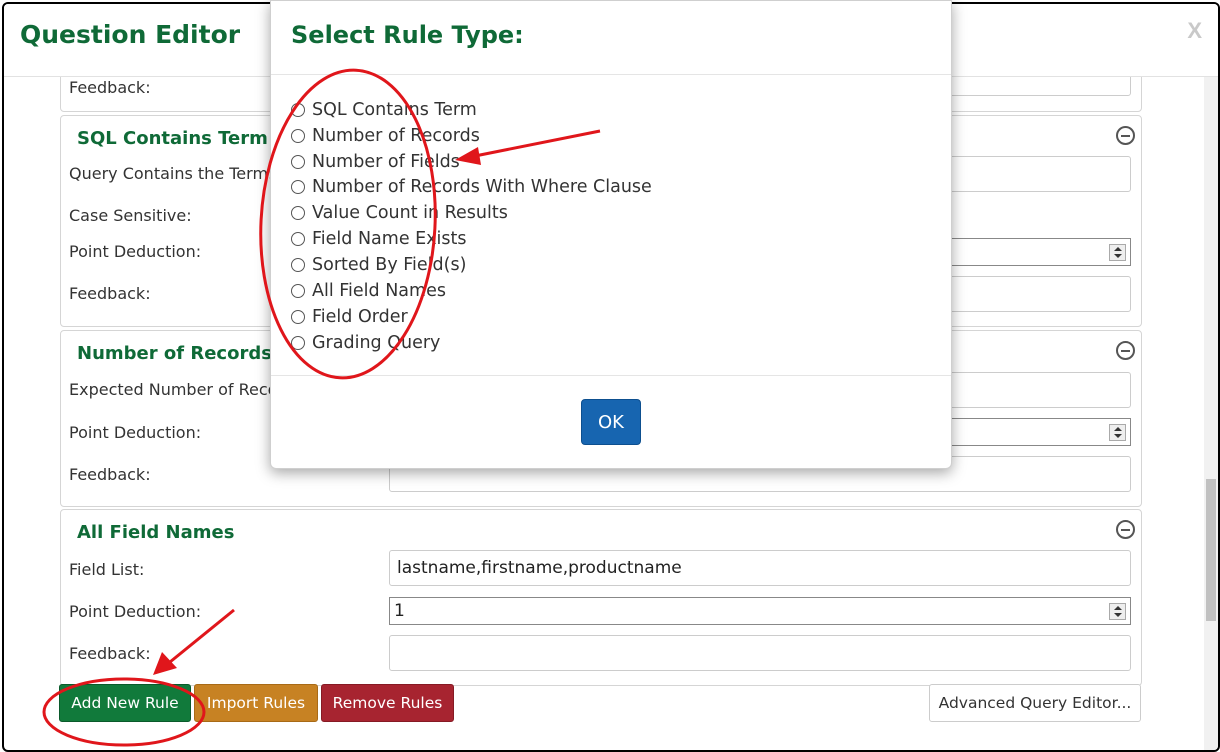 Image resolution: width=1220 pixels, height=752 pixels. What do you see at coordinates (125, 703) in the screenshot?
I see `add-new-rule-button: Add New Rule` at bounding box center [125, 703].